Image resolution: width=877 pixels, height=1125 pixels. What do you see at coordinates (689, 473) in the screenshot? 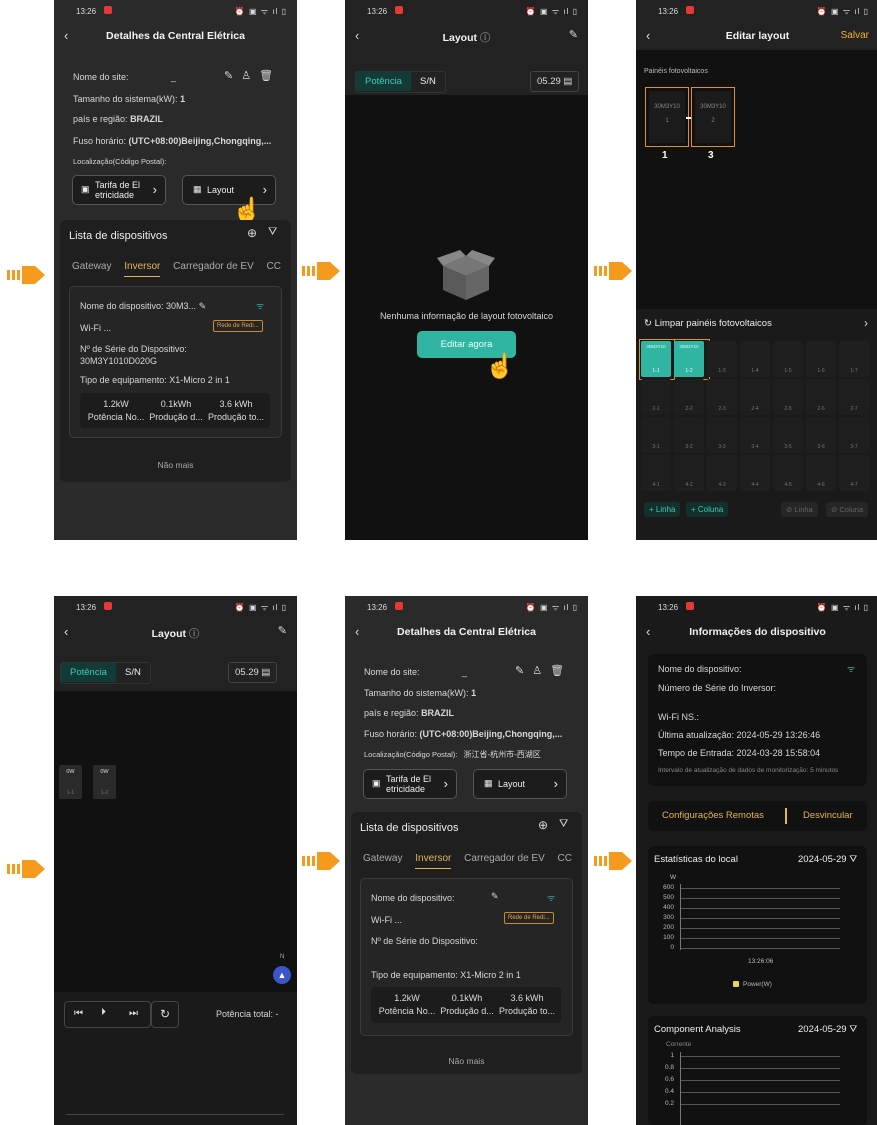
I see `grid-cell: 4-2` at bounding box center [689, 473].